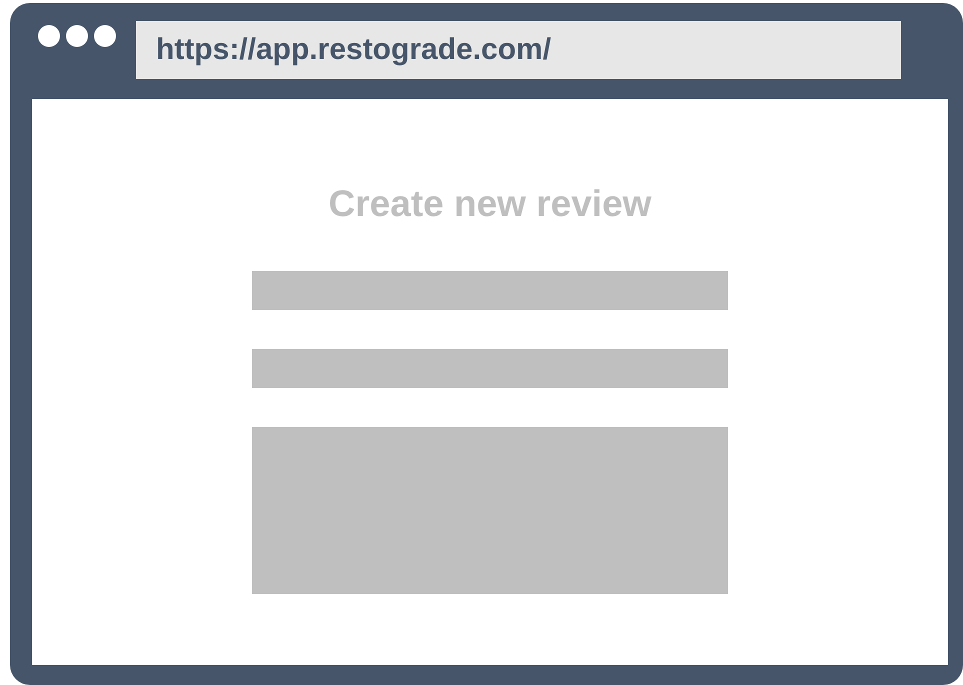  What do you see at coordinates (518, 50) in the screenshot?
I see `address-bar: https://app.restograde.com/` at bounding box center [518, 50].